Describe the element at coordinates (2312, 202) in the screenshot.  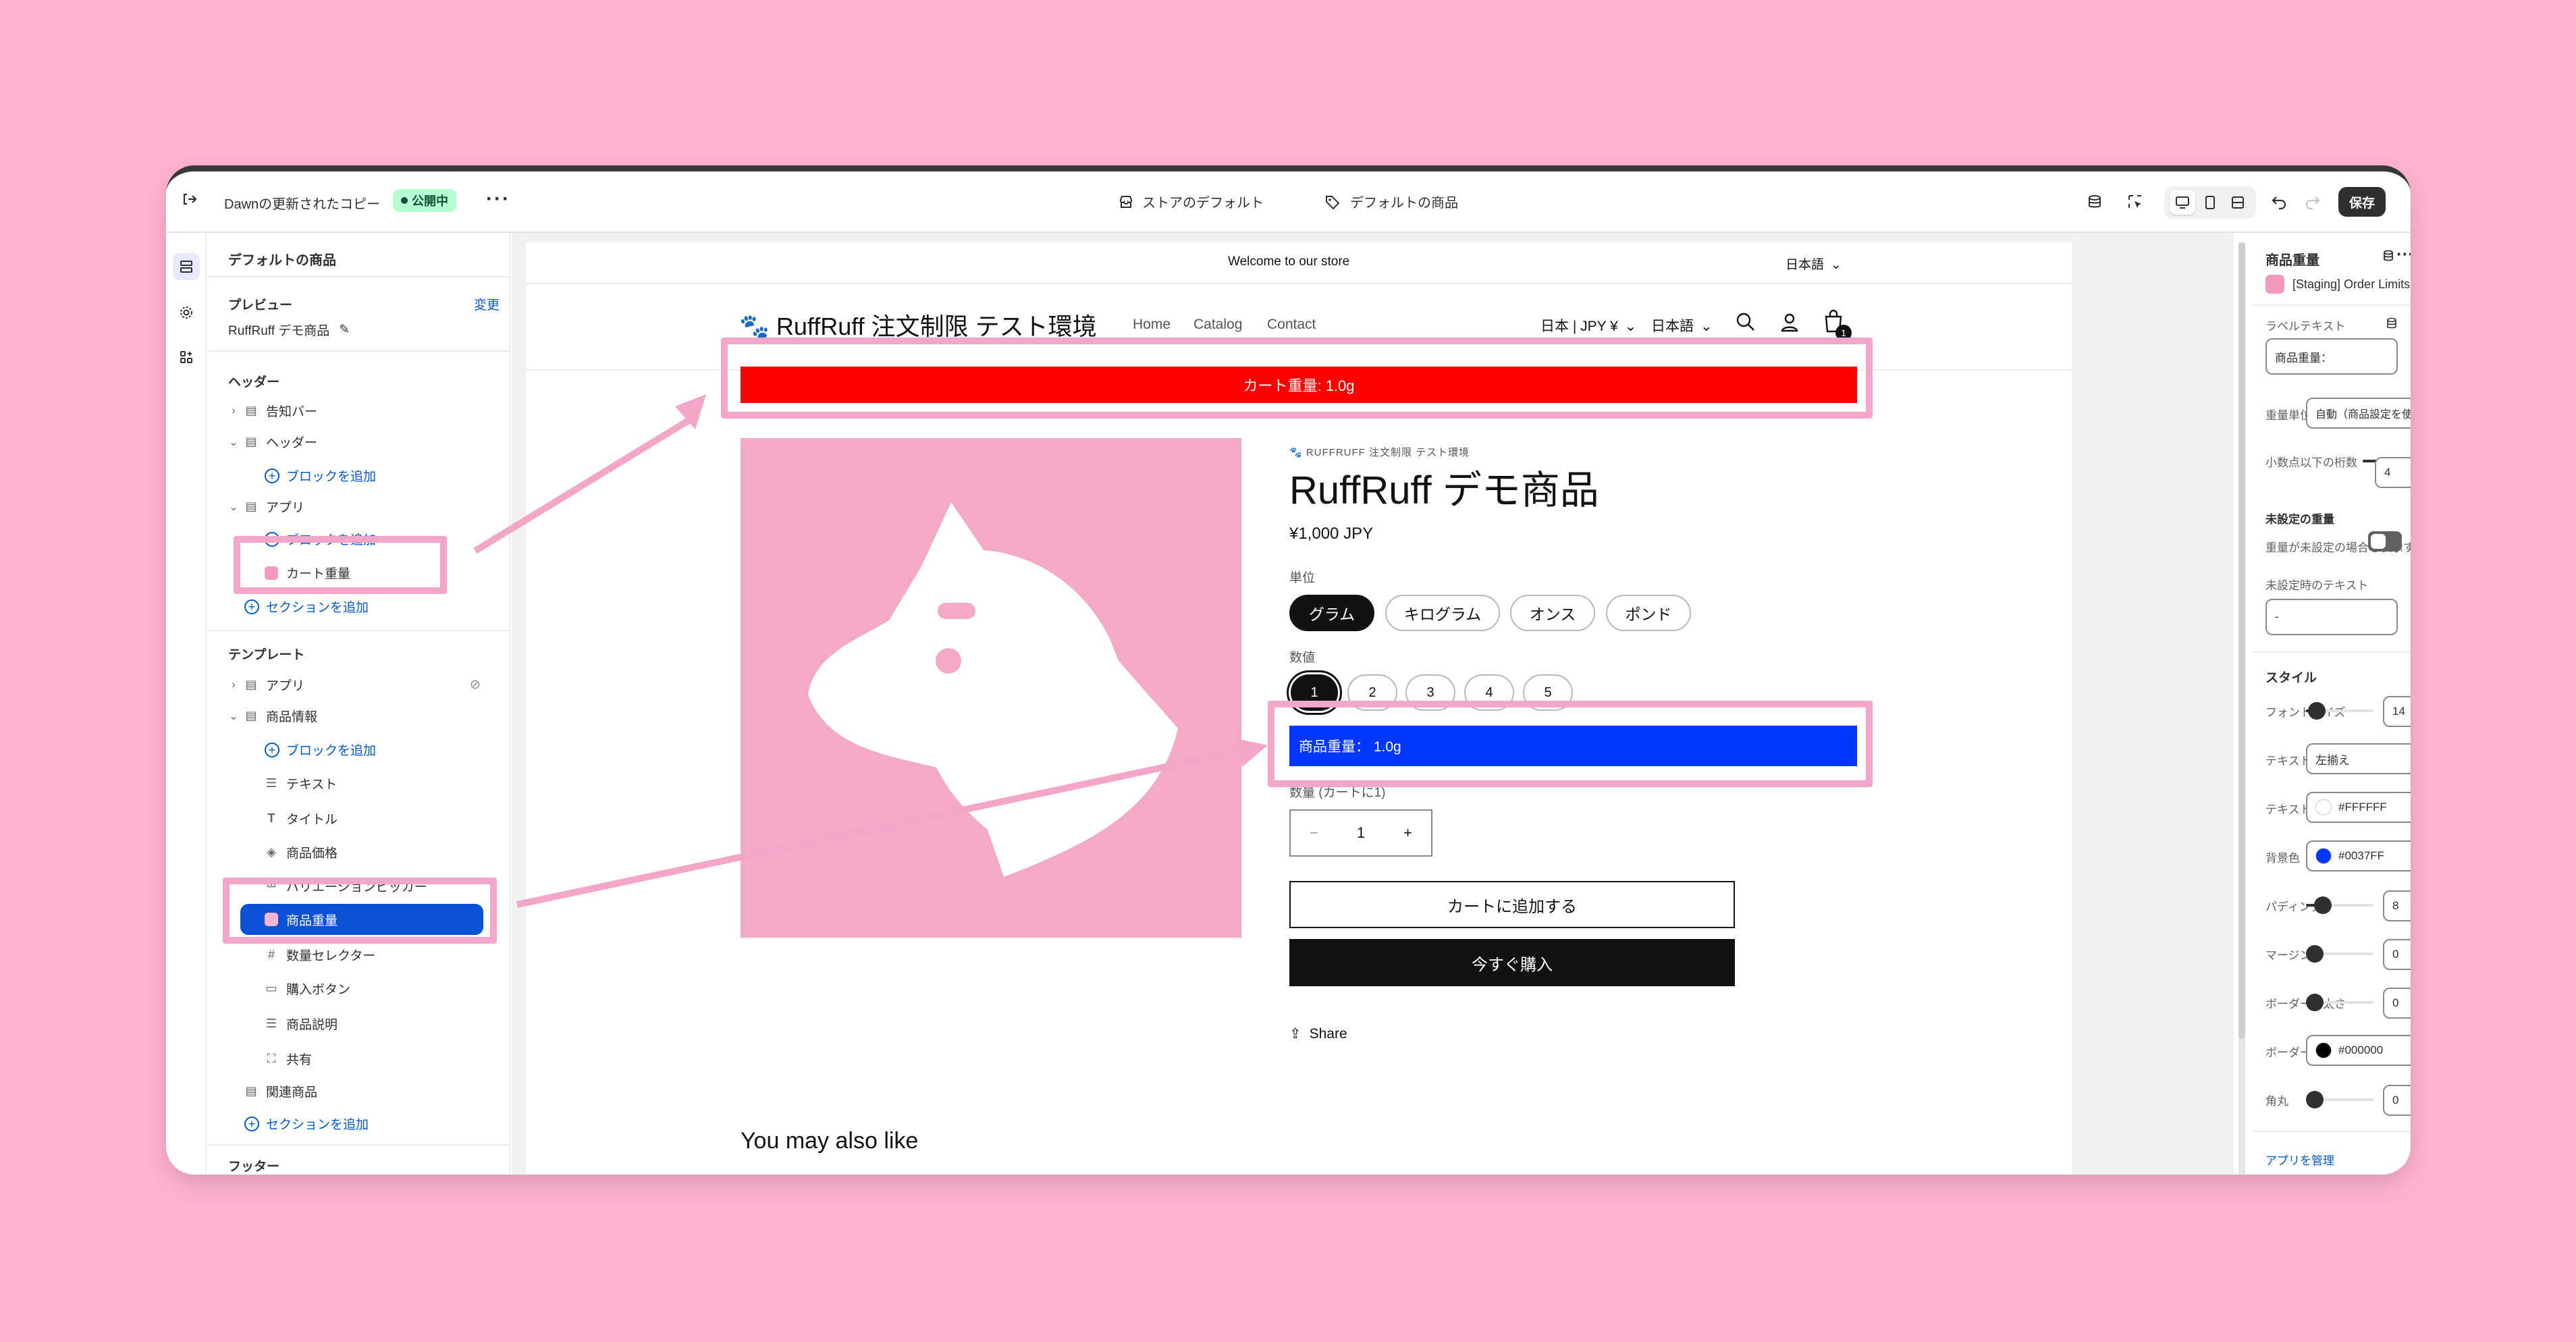
I see `redo-icon` at that location.